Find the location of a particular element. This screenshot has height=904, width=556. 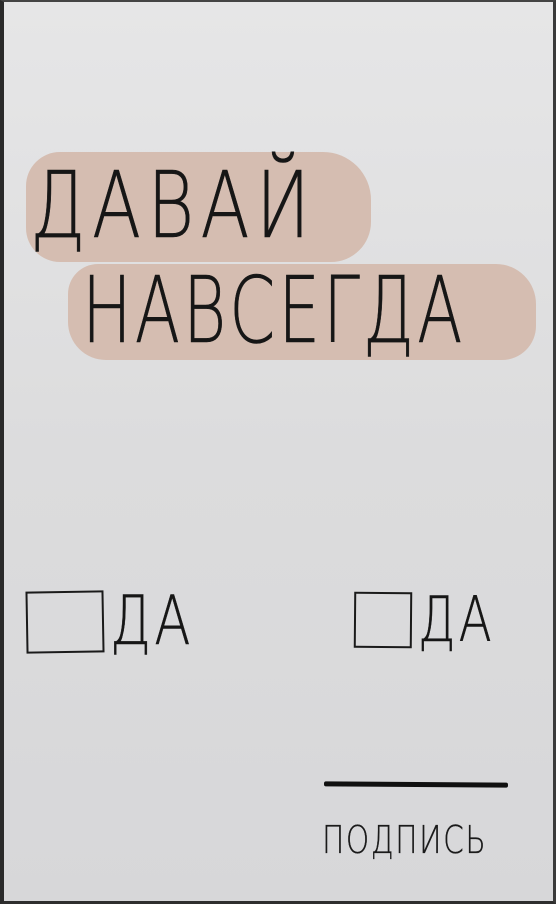

headline-line-2: НАВСЕГДА is located at coordinates (274, 310).